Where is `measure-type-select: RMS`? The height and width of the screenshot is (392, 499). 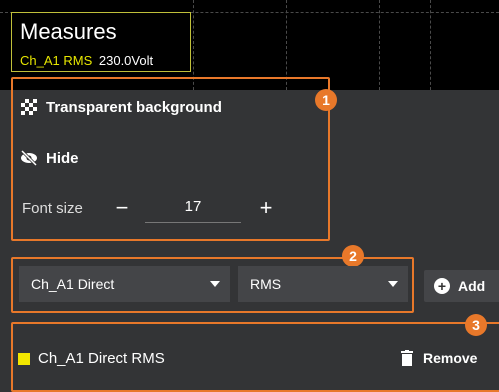
measure-type-select: RMS is located at coordinates (323, 284).